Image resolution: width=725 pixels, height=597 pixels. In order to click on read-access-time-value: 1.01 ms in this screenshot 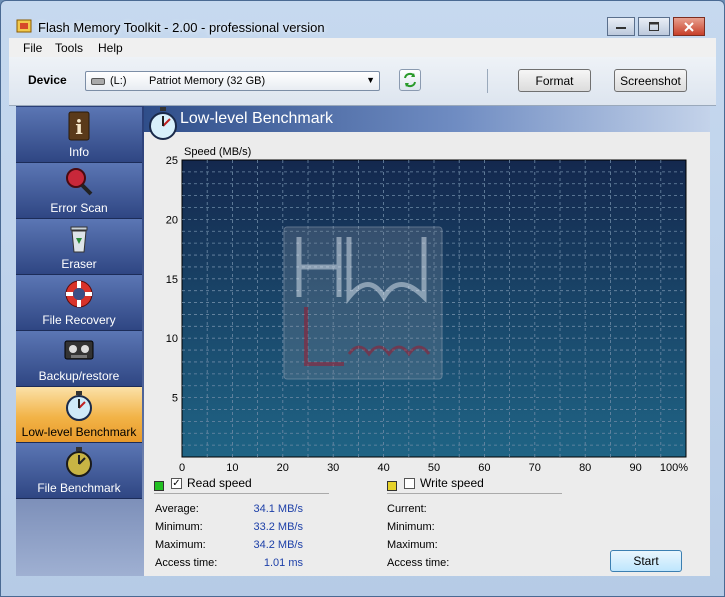, I will do `click(283, 563)`.